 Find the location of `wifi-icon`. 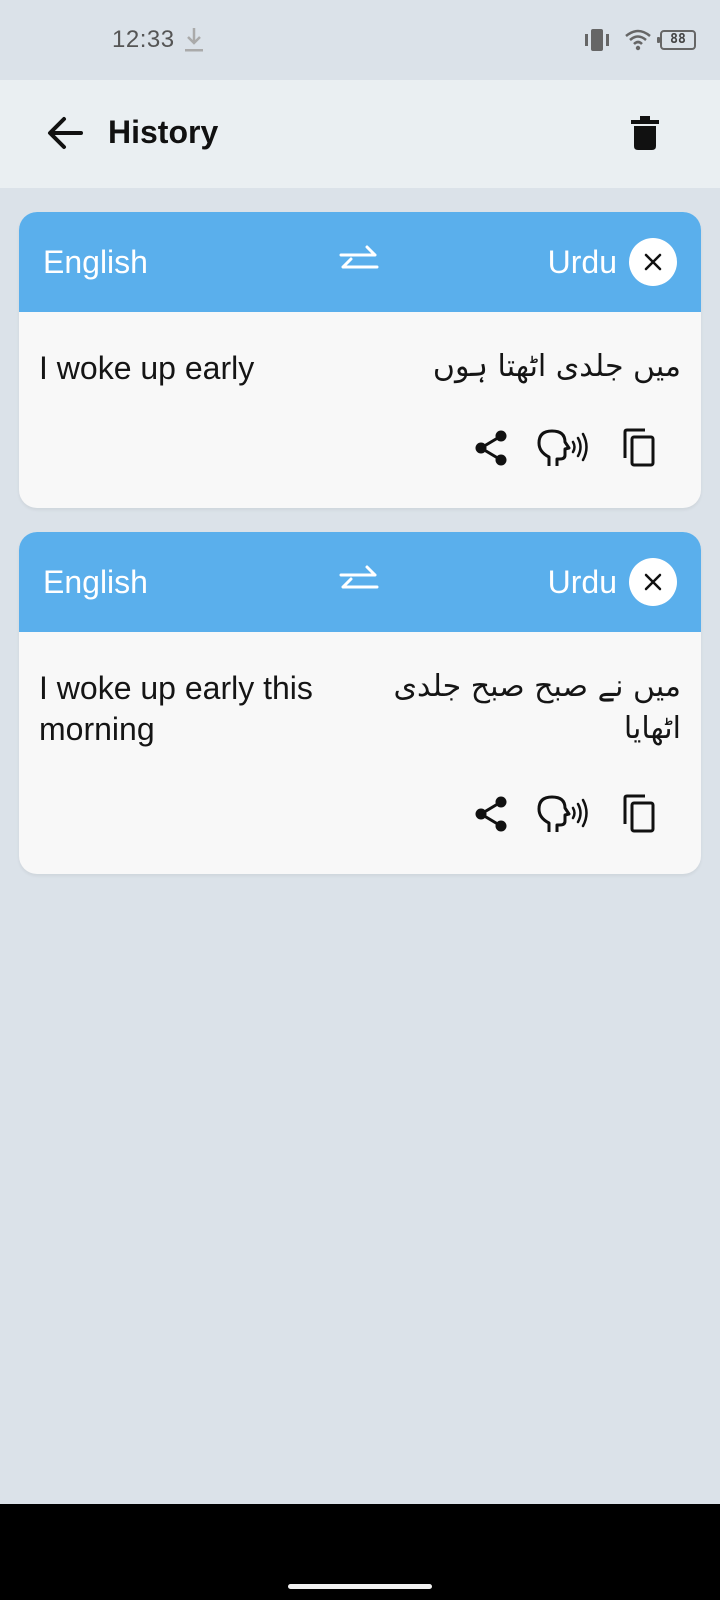

wifi-icon is located at coordinates (638, 40).